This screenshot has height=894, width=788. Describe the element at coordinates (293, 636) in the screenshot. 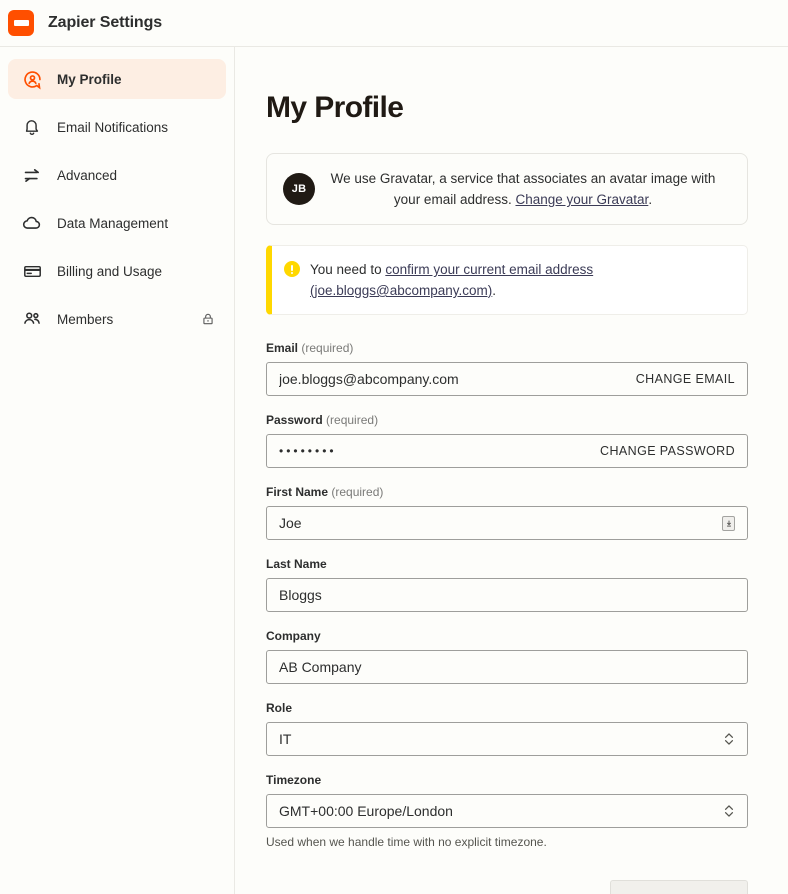

I see `company-label-text: Company` at that location.